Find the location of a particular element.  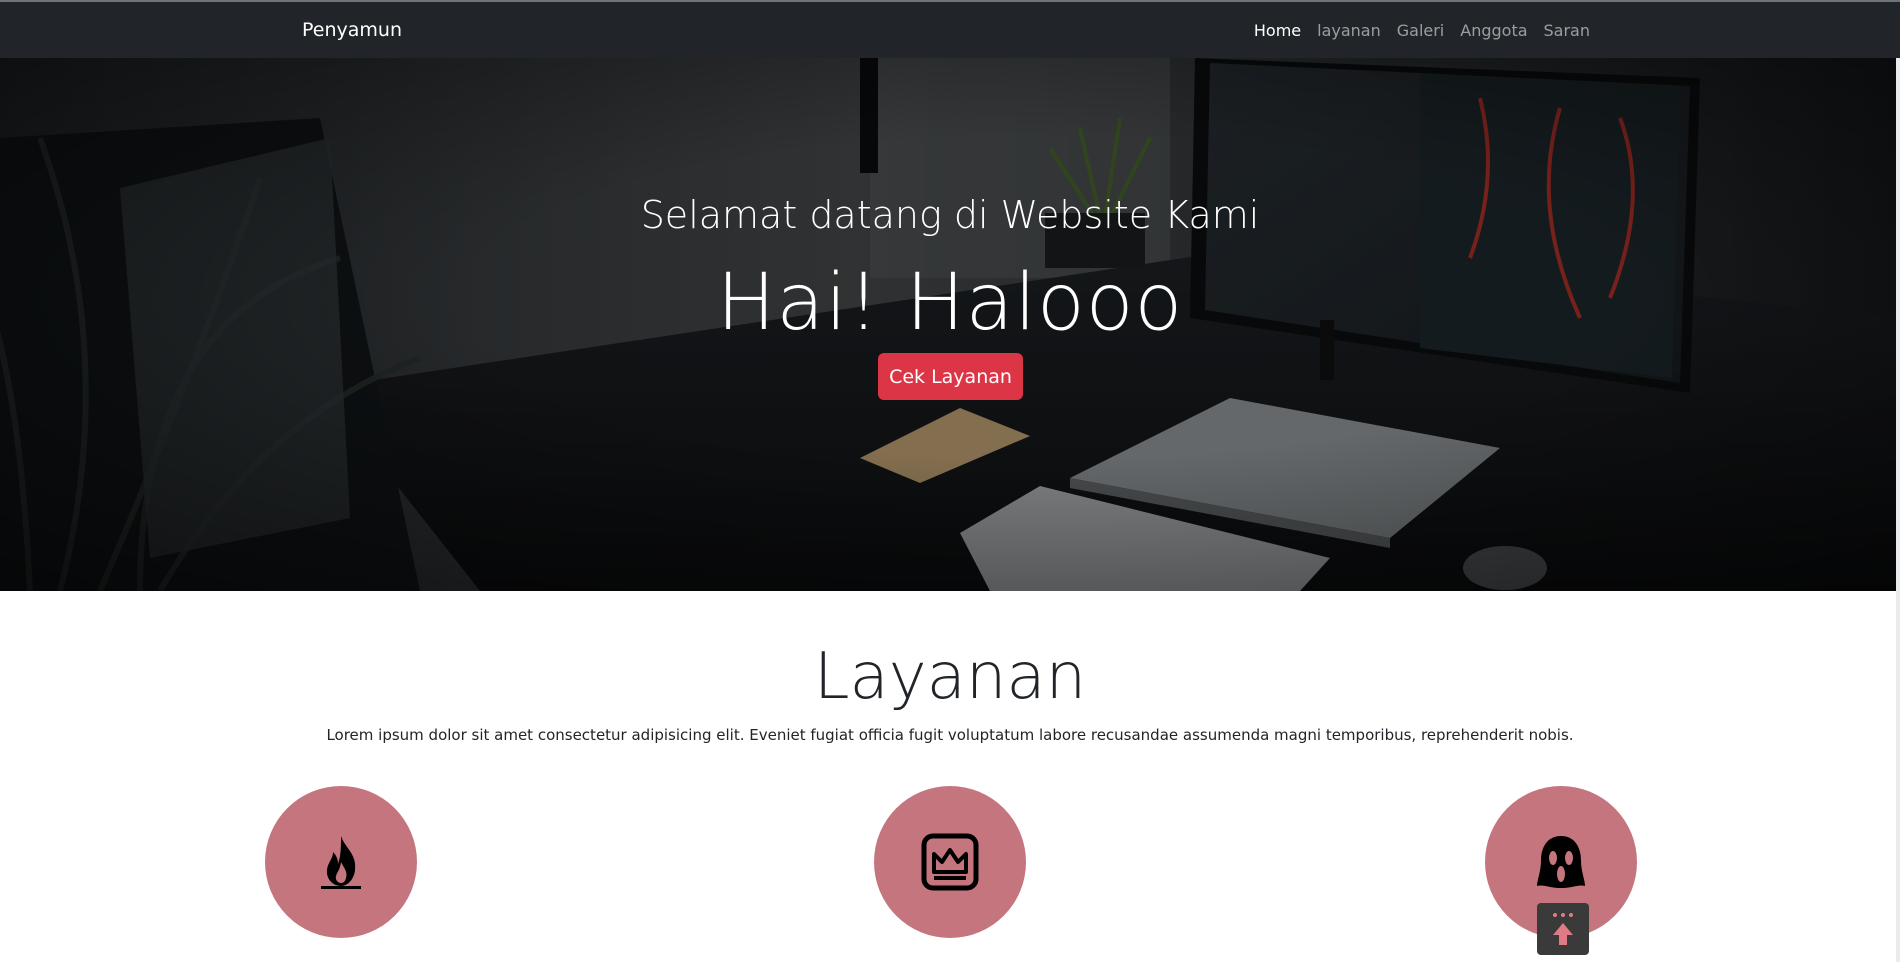

scrollbar is located at coordinates (1898, 481).